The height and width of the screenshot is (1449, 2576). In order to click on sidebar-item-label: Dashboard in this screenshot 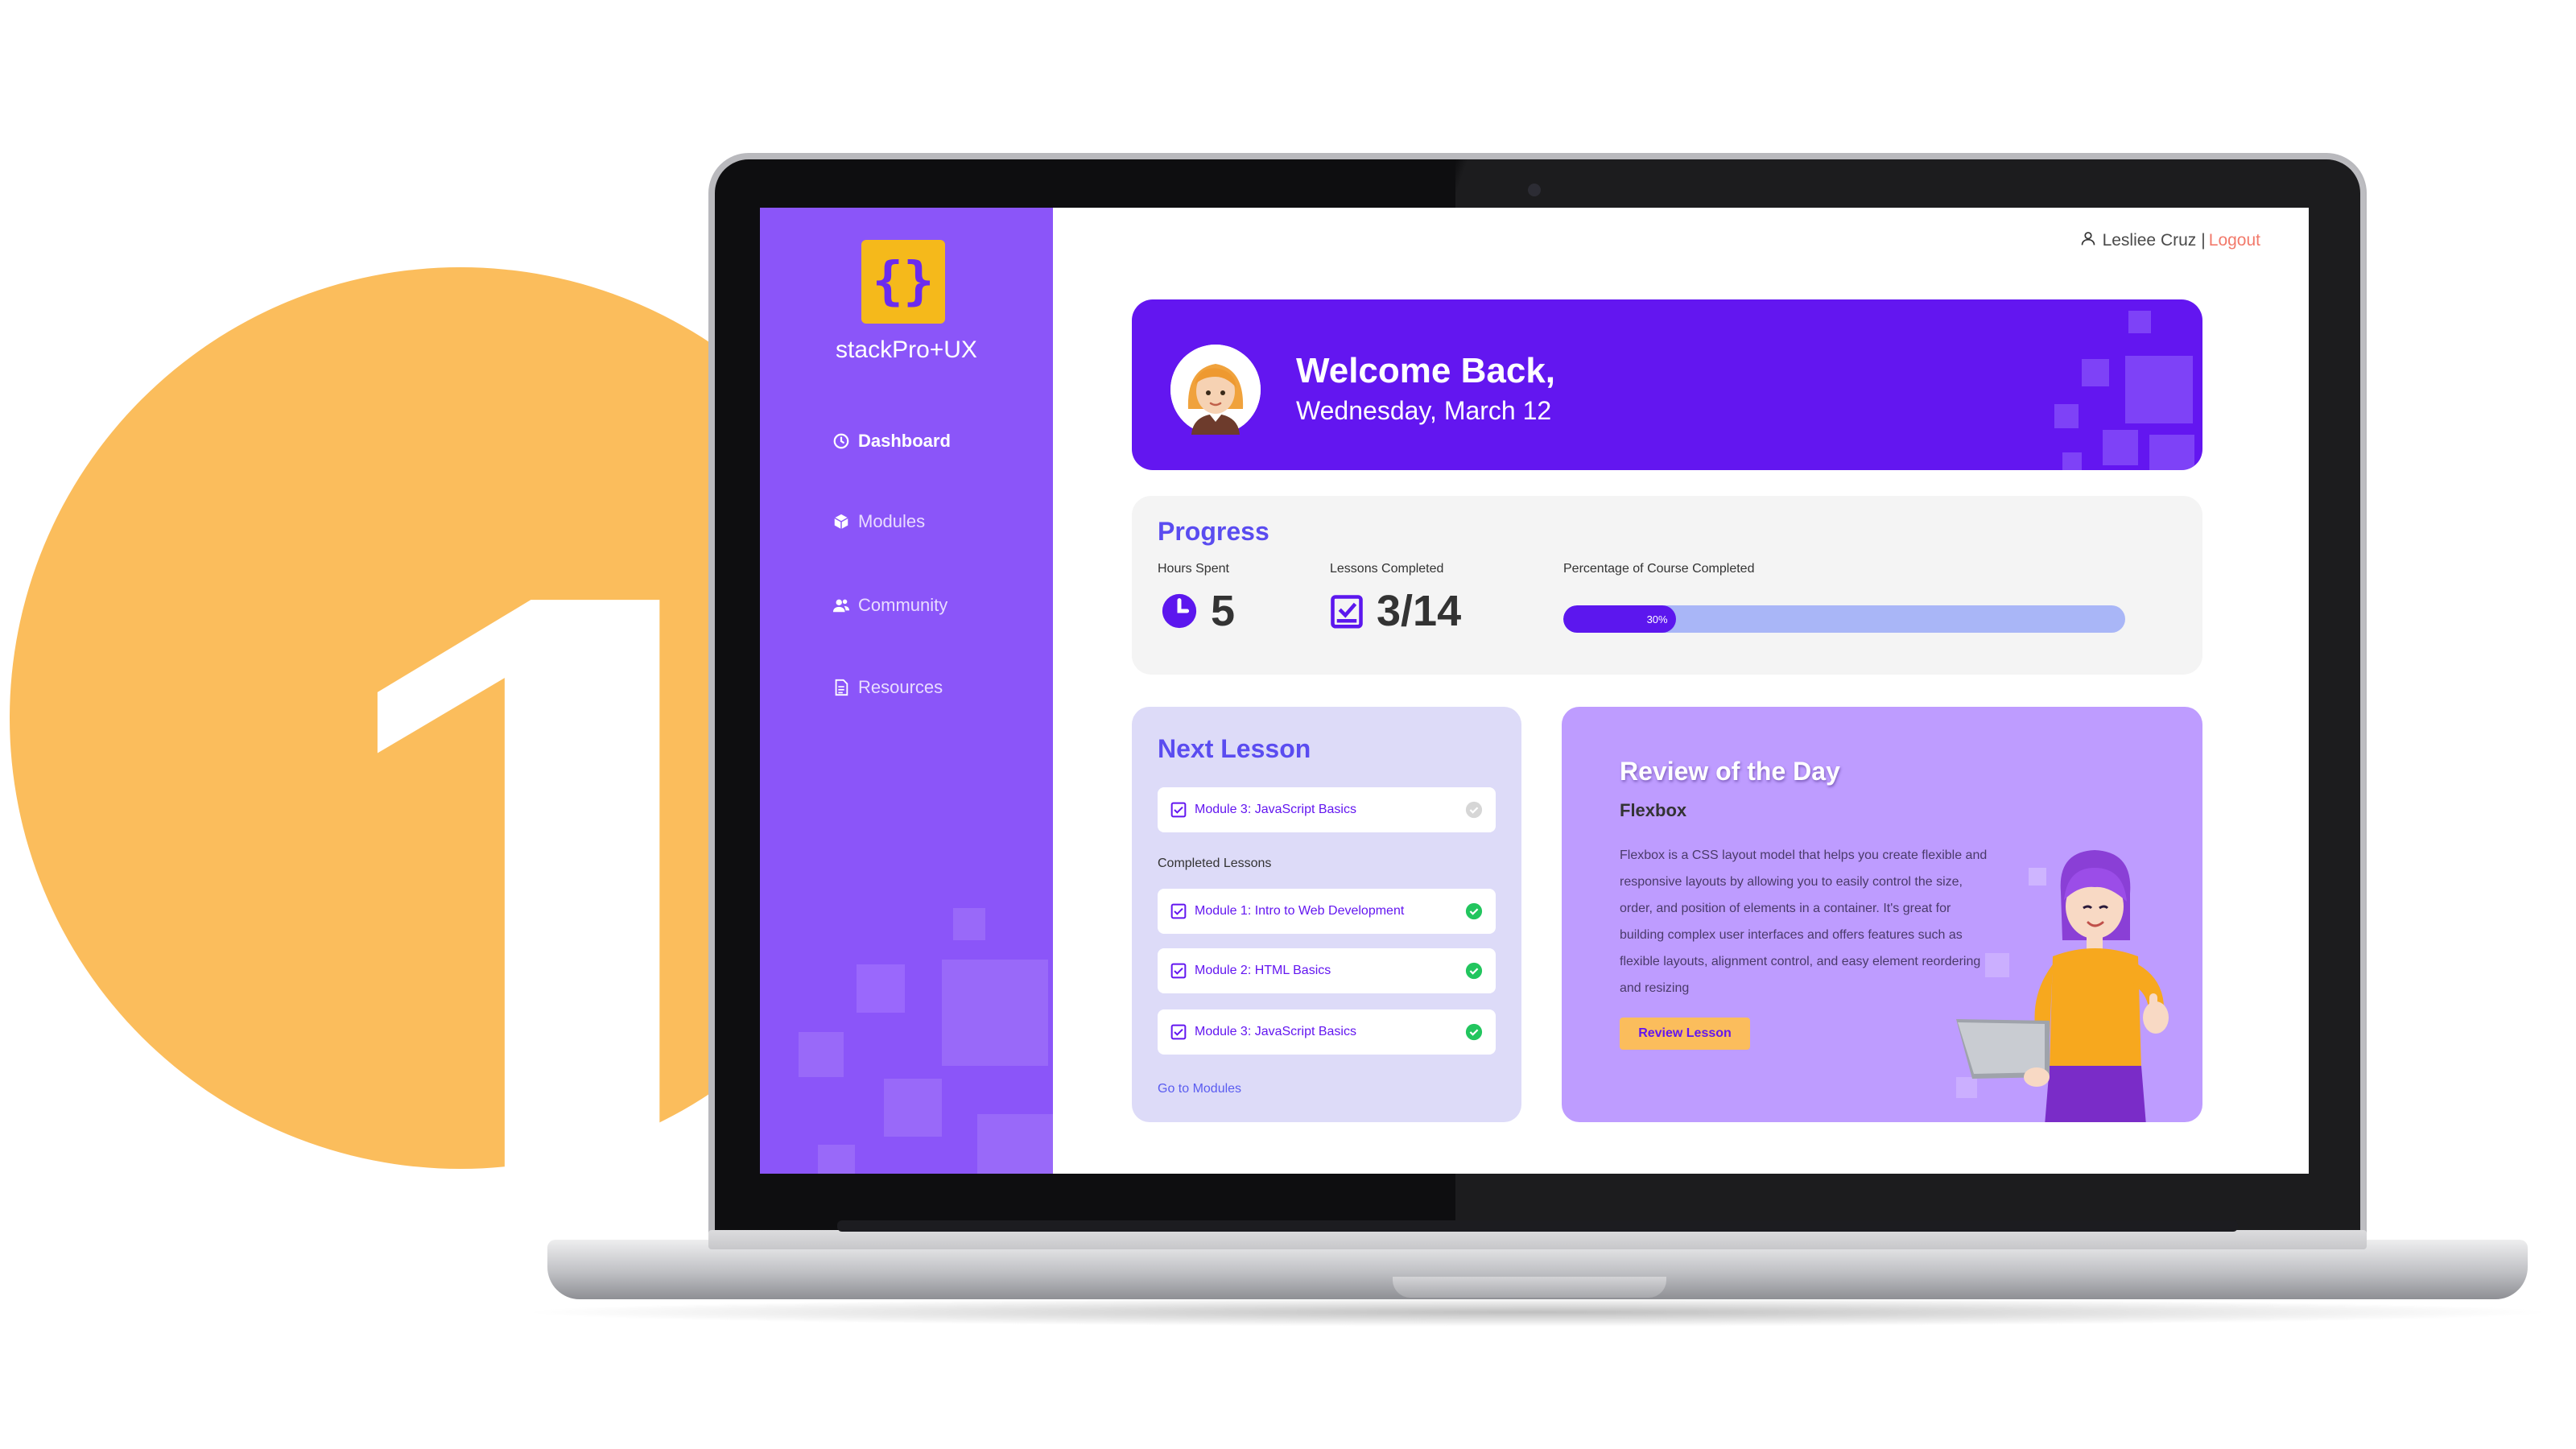, I will do `click(904, 441)`.